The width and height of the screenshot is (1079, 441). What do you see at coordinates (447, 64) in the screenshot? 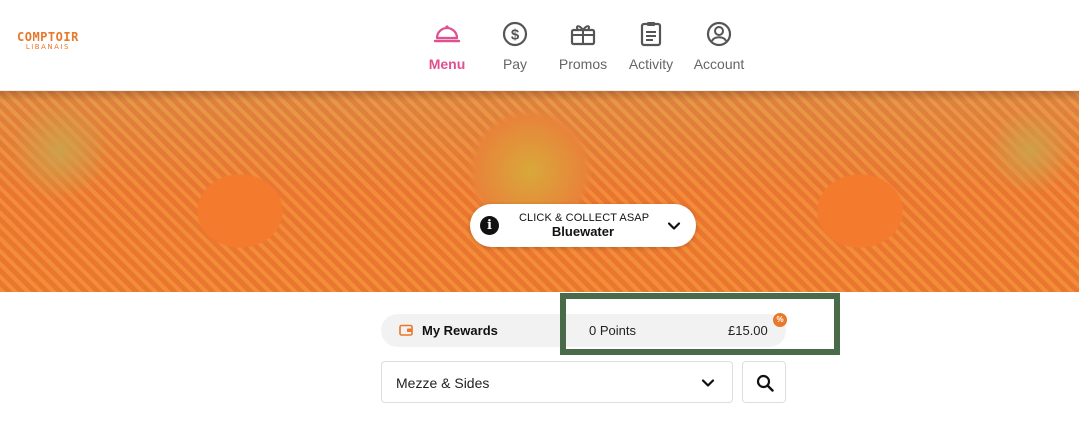
I see `nav-label-menu: Menu` at bounding box center [447, 64].